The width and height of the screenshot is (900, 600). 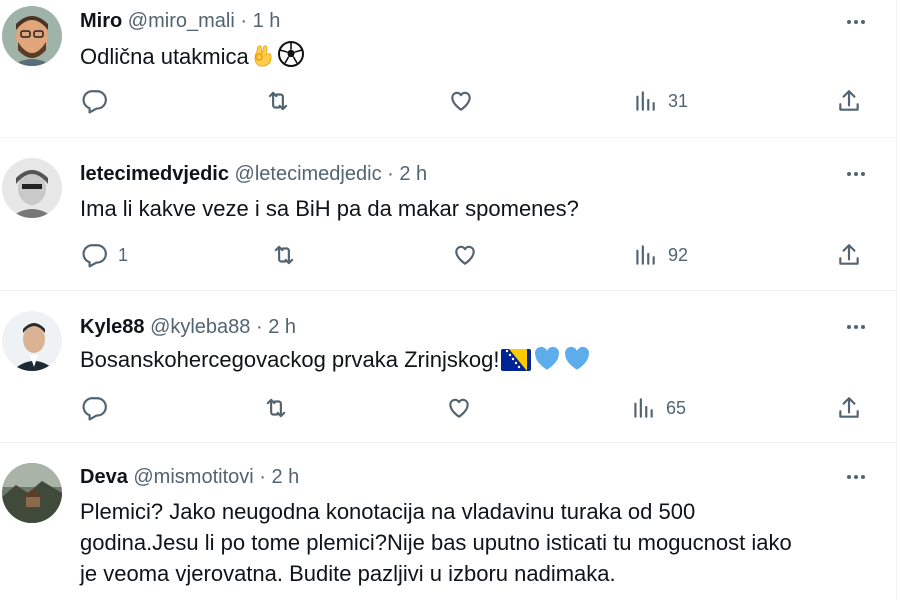 What do you see at coordinates (267, 21) in the screenshot?
I see `timestamp: 1 h` at bounding box center [267, 21].